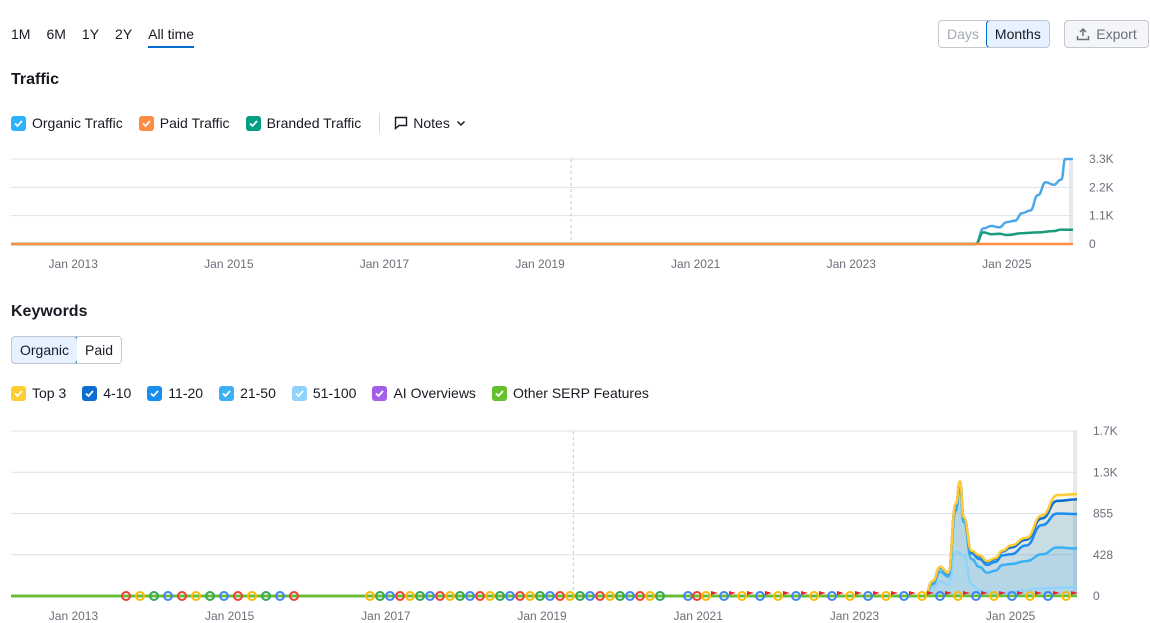  I want to click on legend-other-serp-features: Other SERP Features, so click(570, 393).